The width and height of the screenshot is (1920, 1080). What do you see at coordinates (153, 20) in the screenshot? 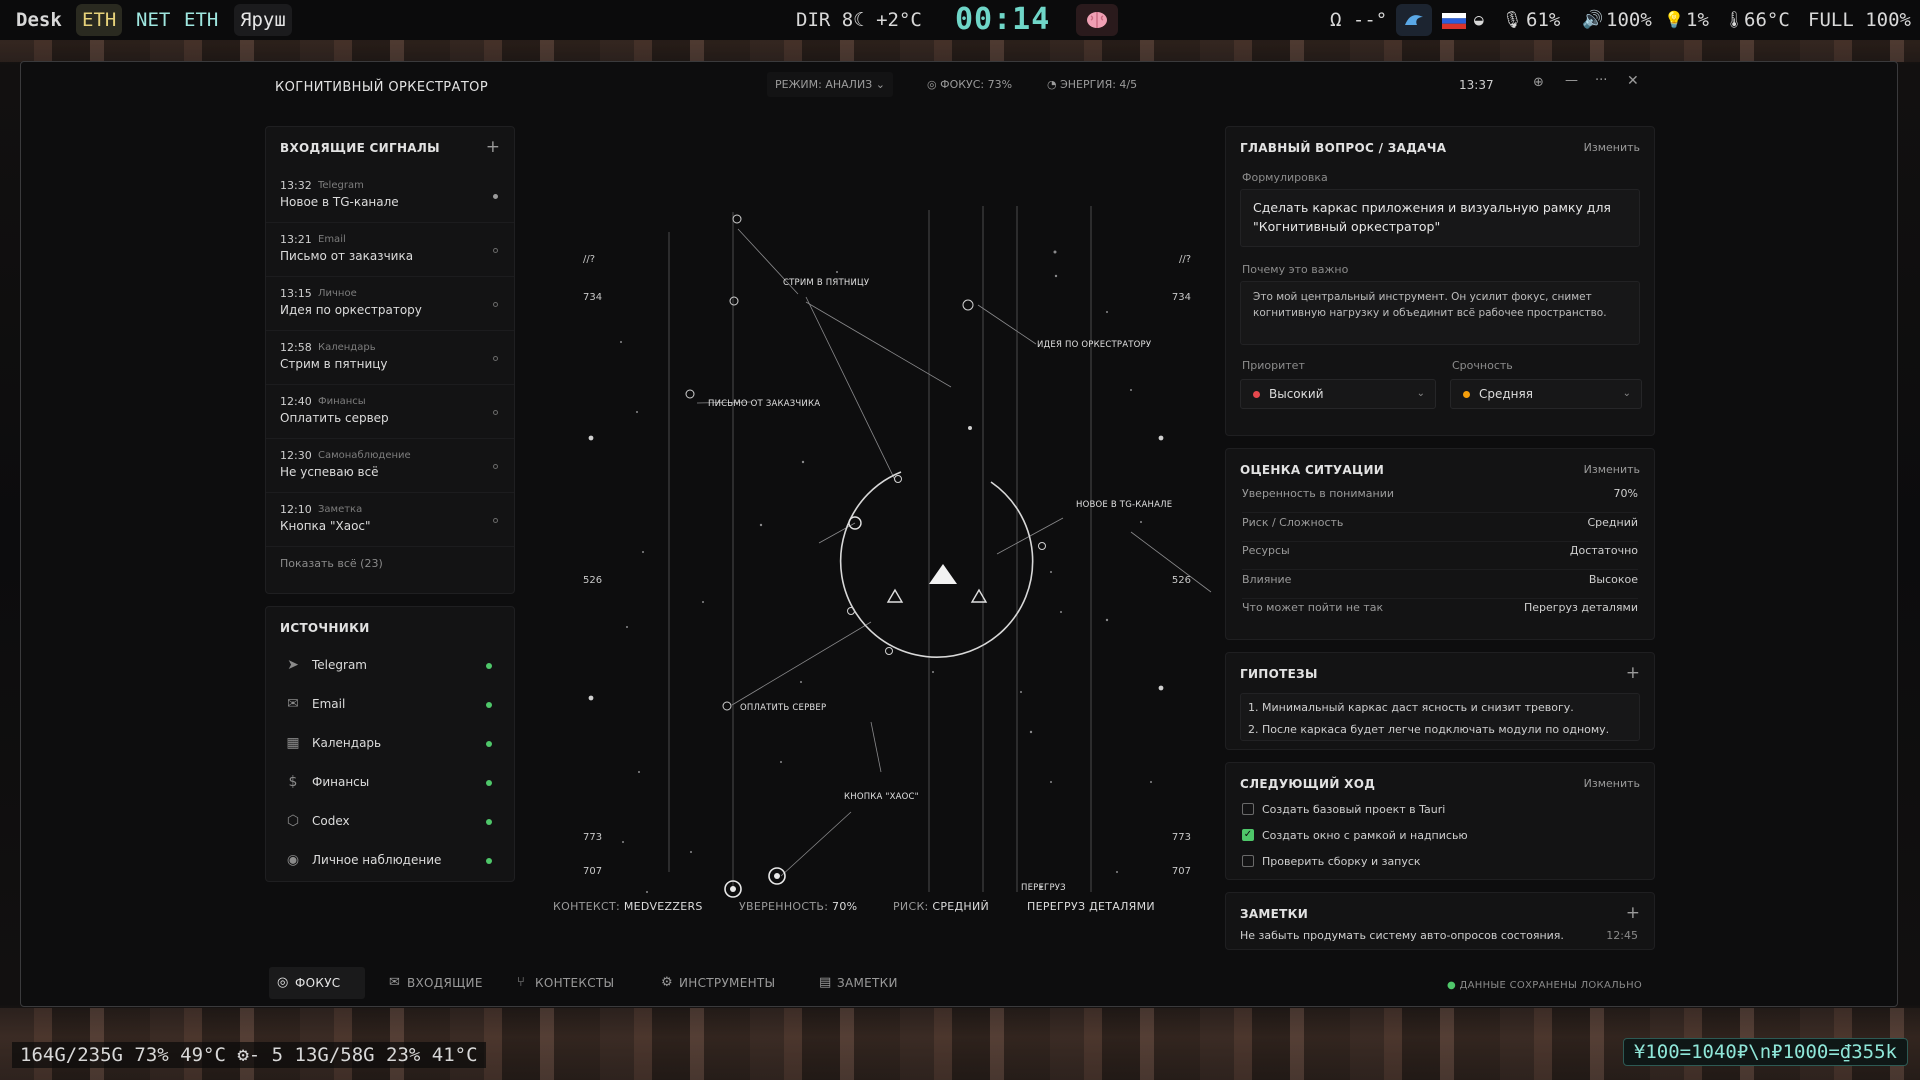
I see `net-indicator: NET` at bounding box center [153, 20].